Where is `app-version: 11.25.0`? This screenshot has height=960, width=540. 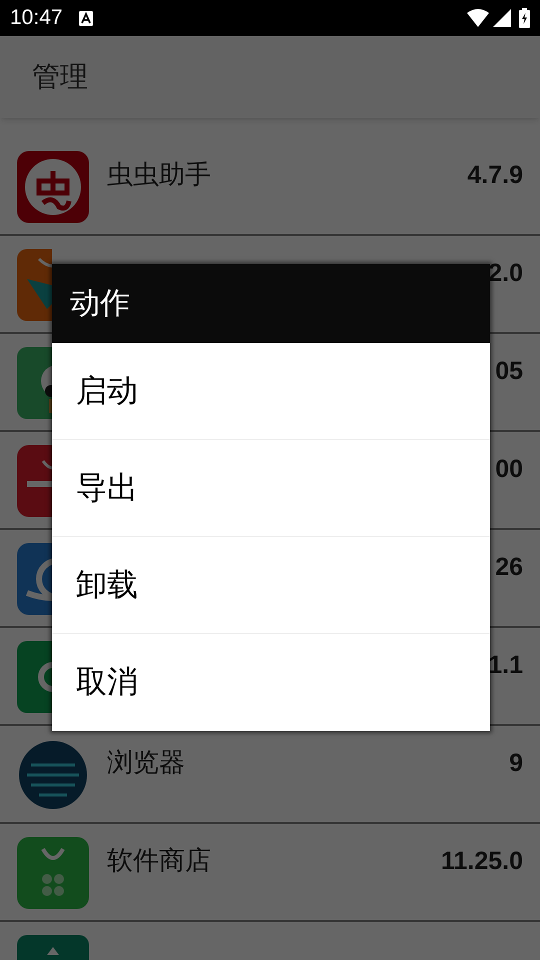
app-version: 11.25.0 is located at coordinates (481, 861).